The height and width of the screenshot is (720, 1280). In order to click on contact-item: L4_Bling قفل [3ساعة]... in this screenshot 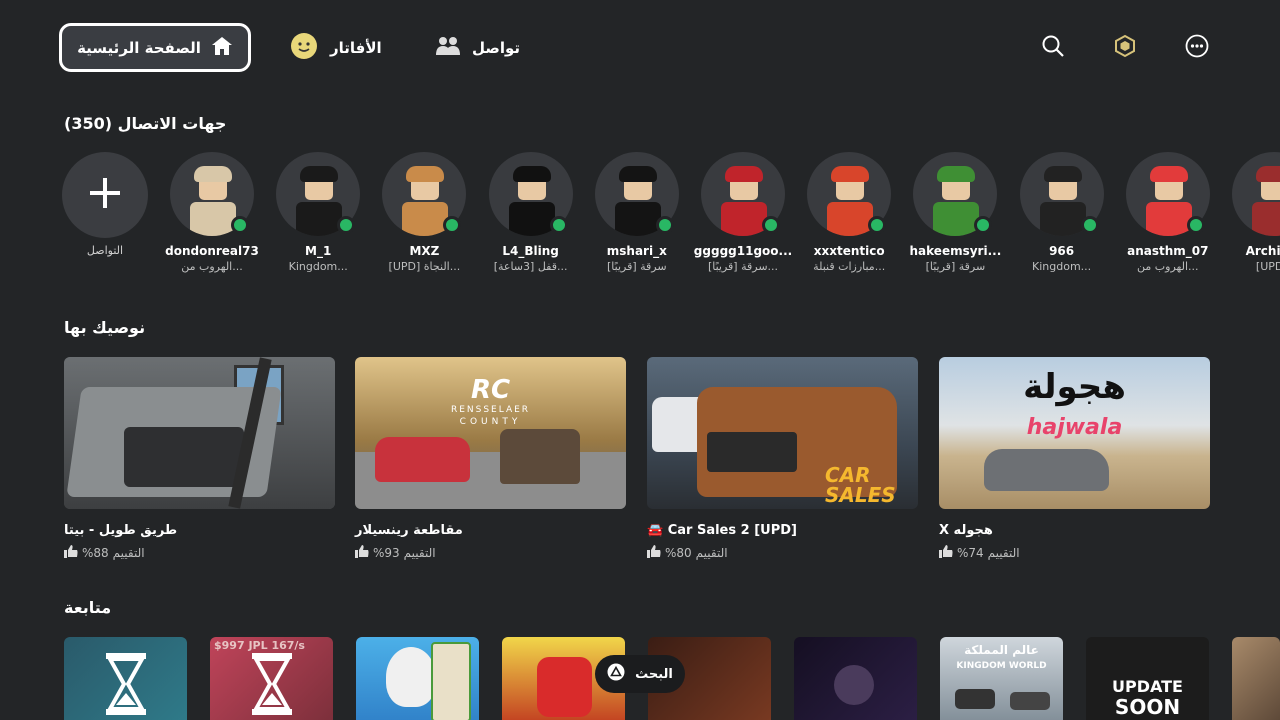, I will do `click(531, 216)`.